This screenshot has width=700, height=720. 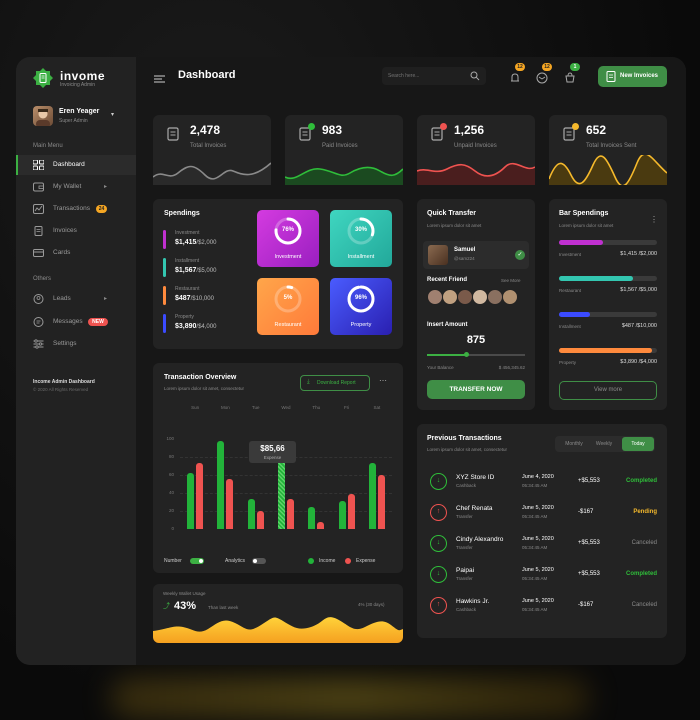 I want to click on recipient-card: Samuel @sam224 ✓, so click(x=476, y=255).